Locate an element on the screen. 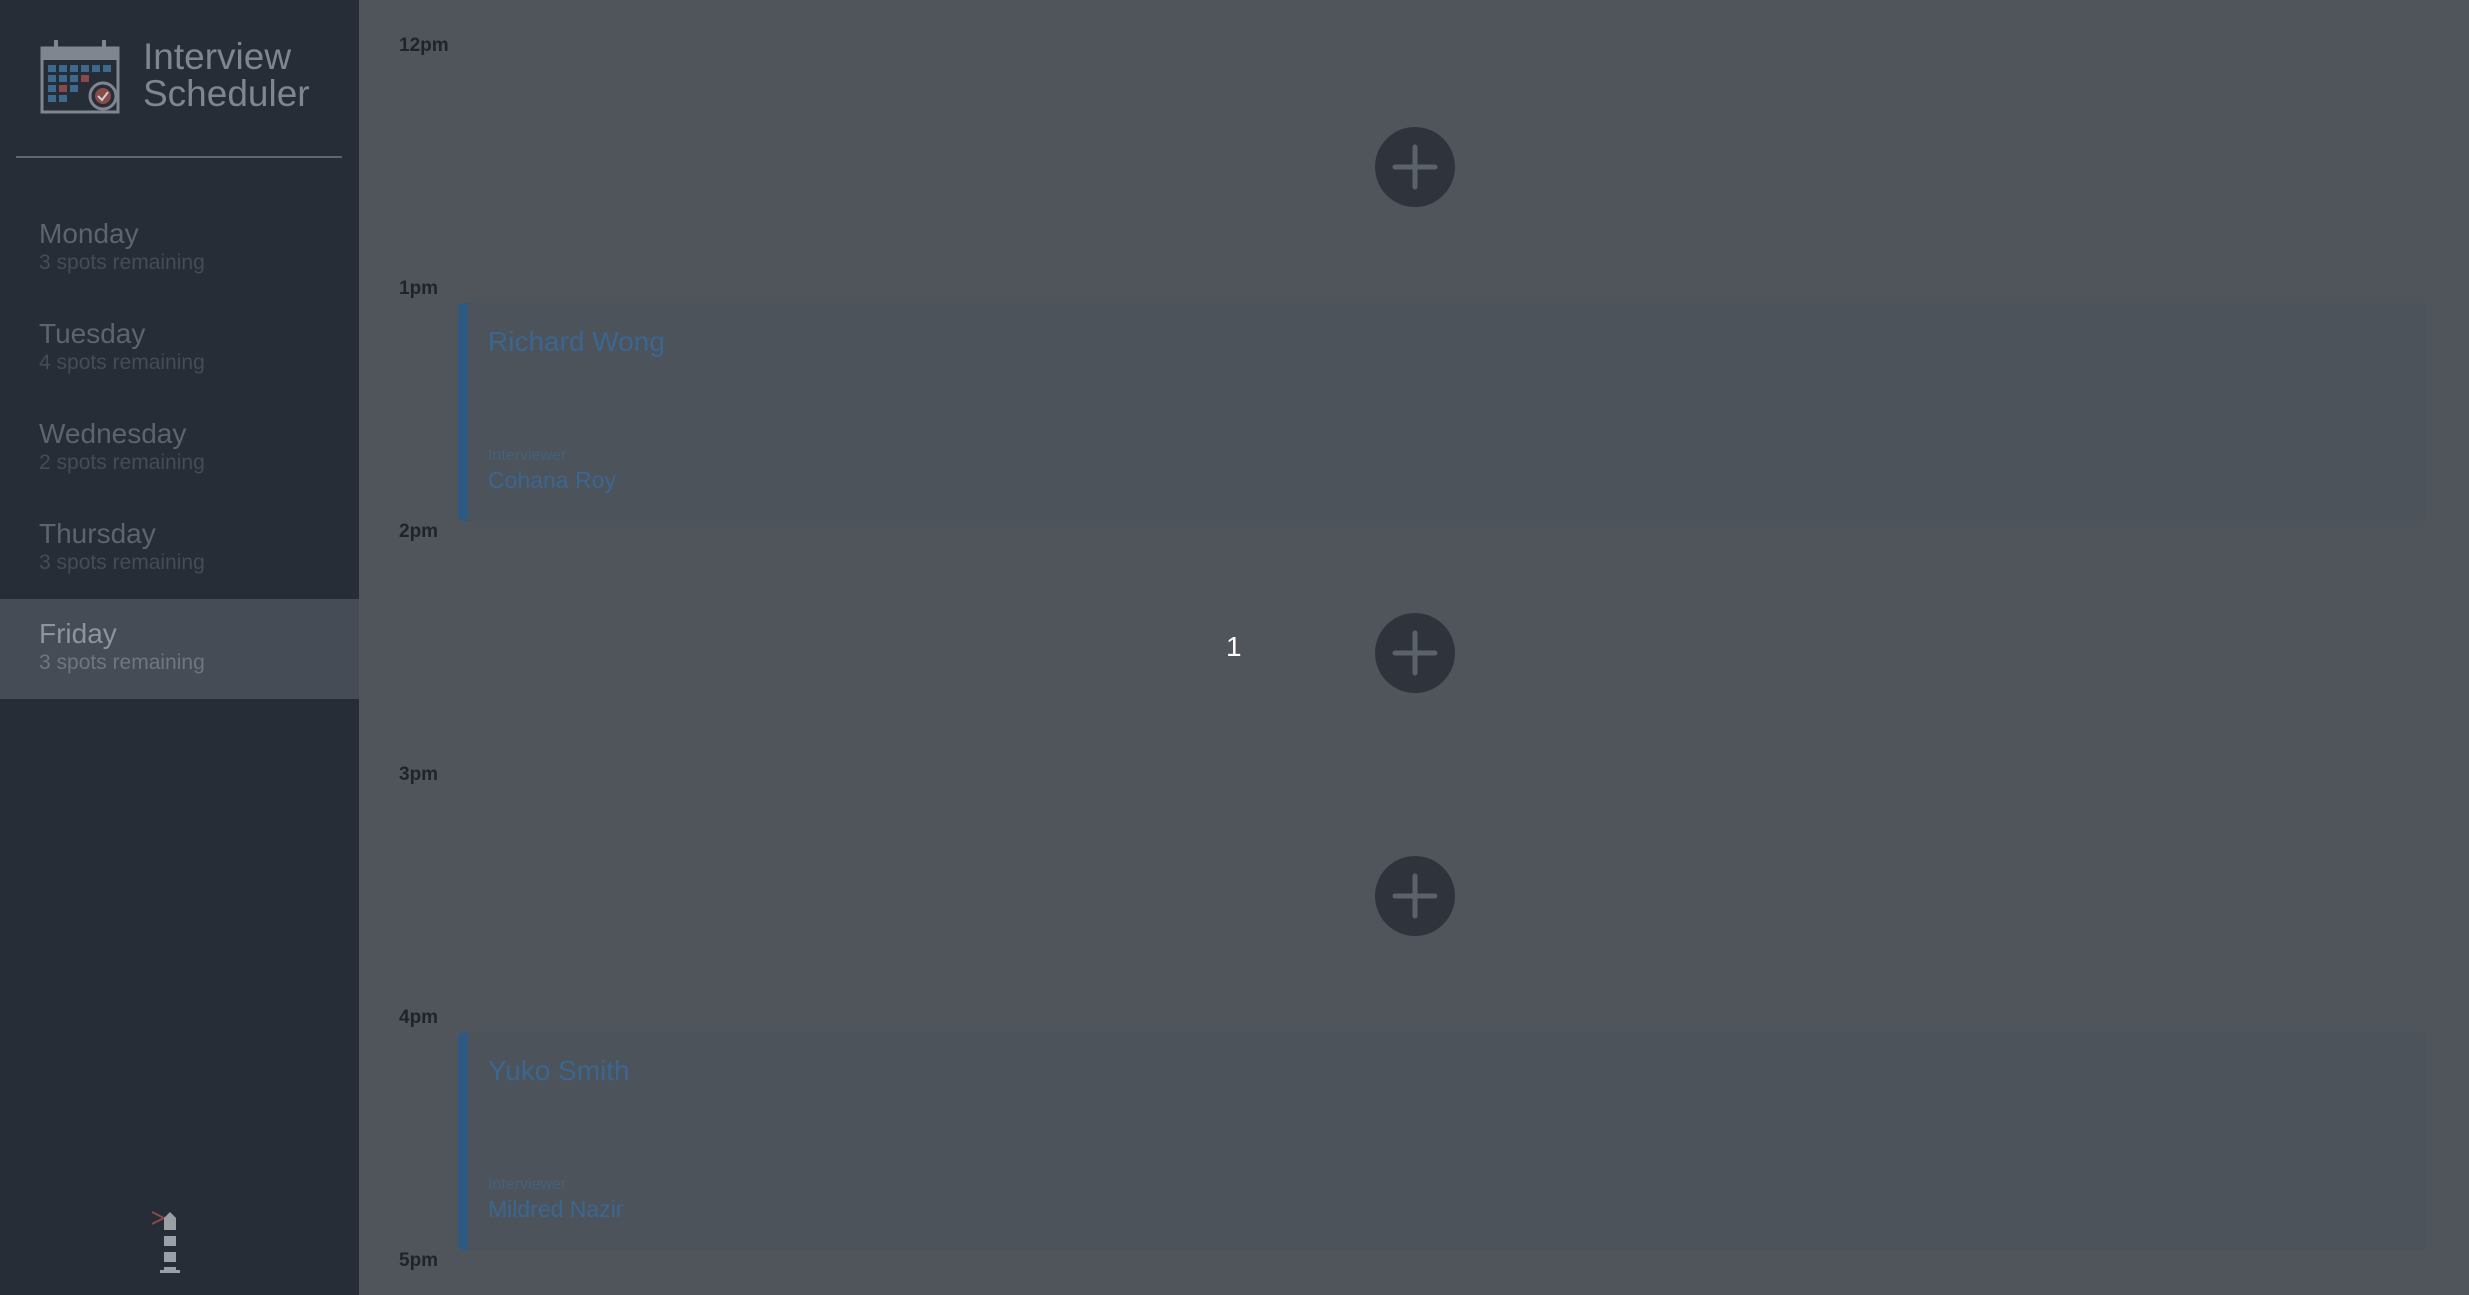 The height and width of the screenshot is (1295, 2469). calendar-icon is located at coordinates (80, 77).